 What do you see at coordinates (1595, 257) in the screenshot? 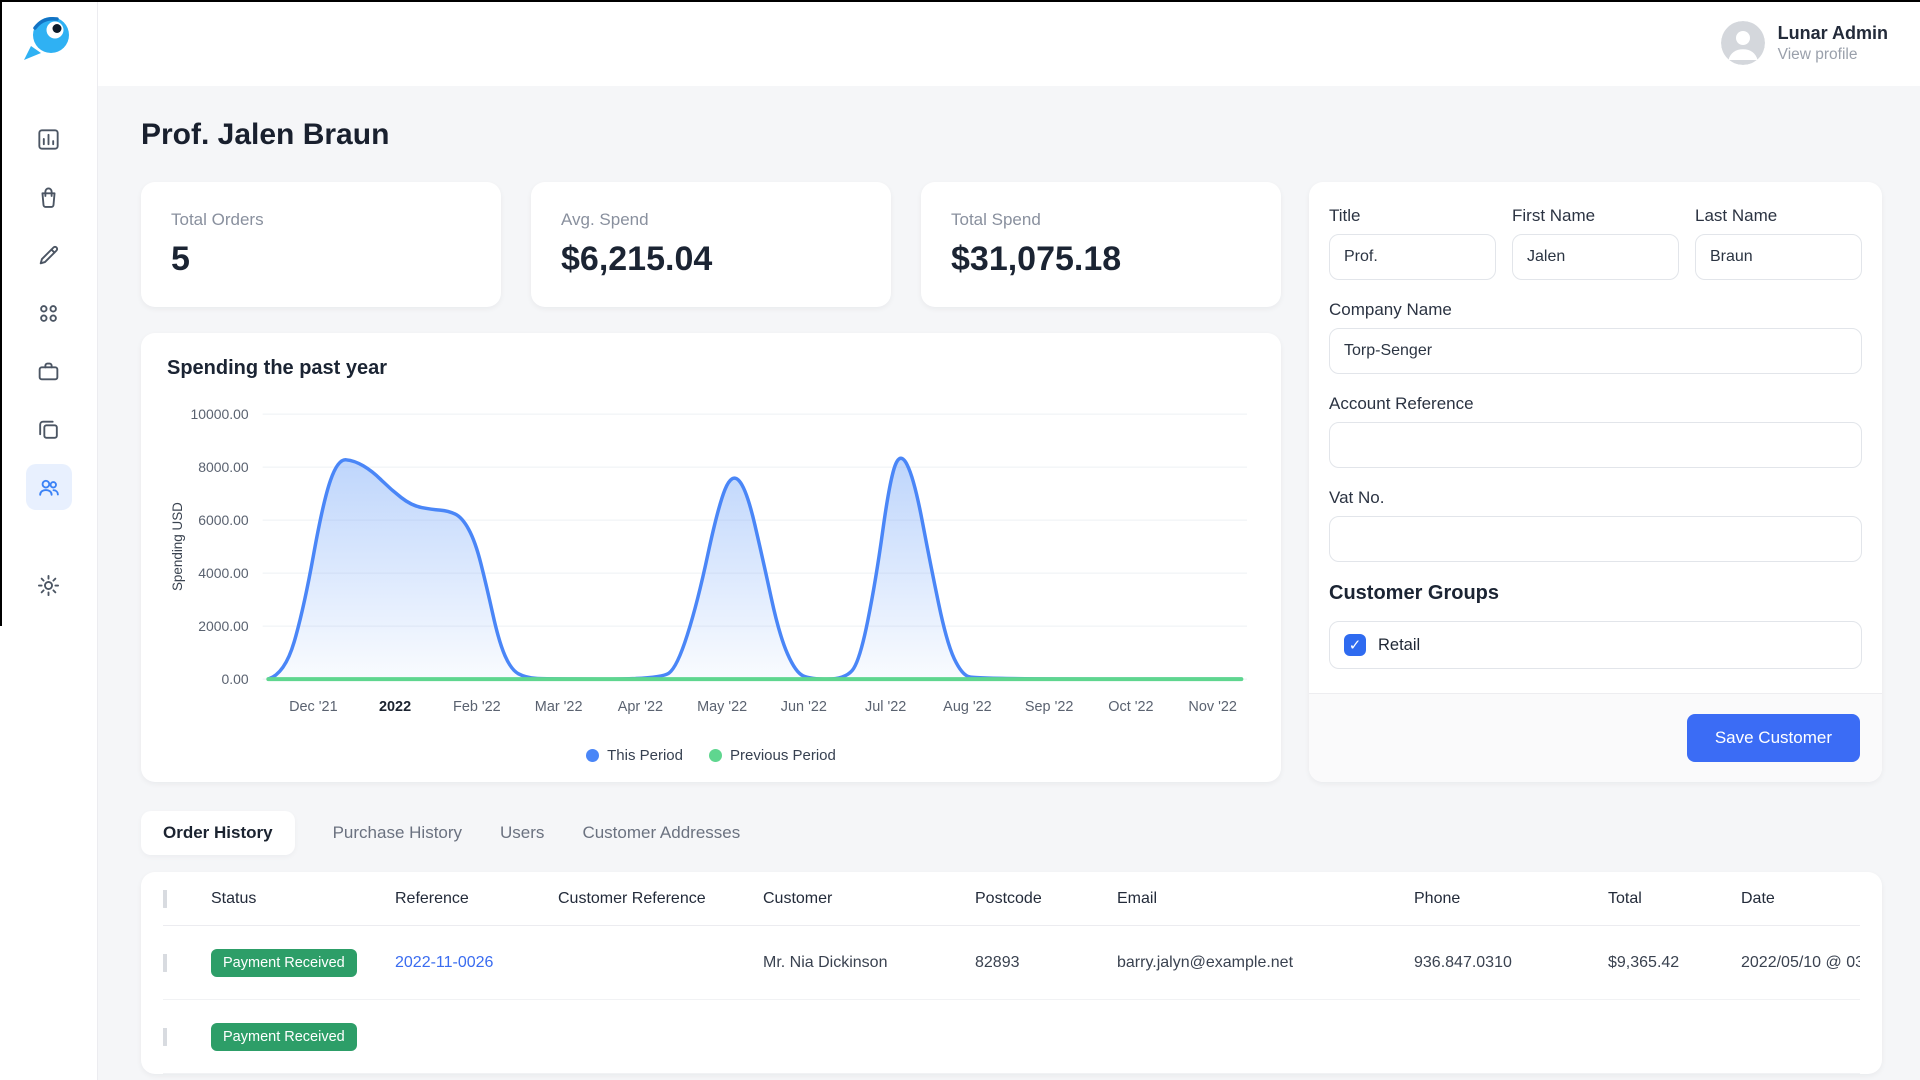
I see `first-name-input` at bounding box center [1595, 257].